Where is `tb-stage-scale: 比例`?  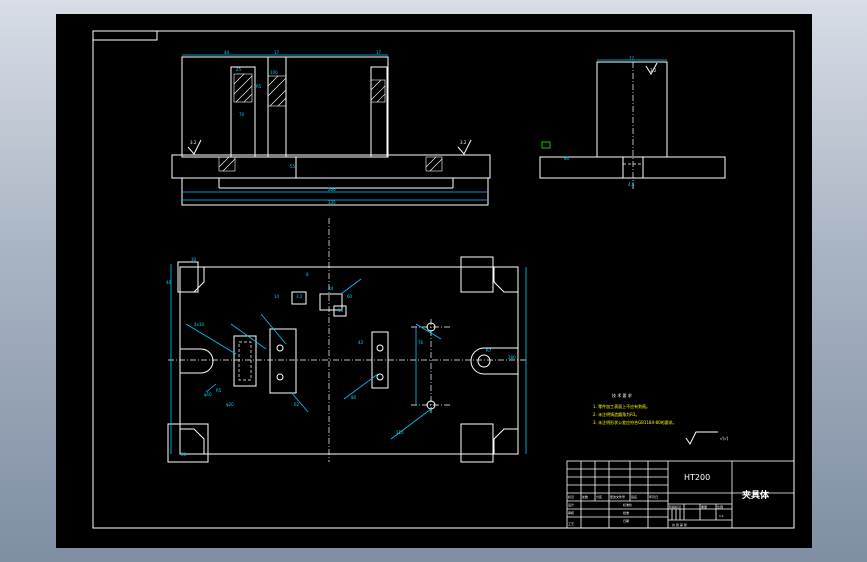 tb-stage-scale: 比例 is located at coordinates (720, 506).